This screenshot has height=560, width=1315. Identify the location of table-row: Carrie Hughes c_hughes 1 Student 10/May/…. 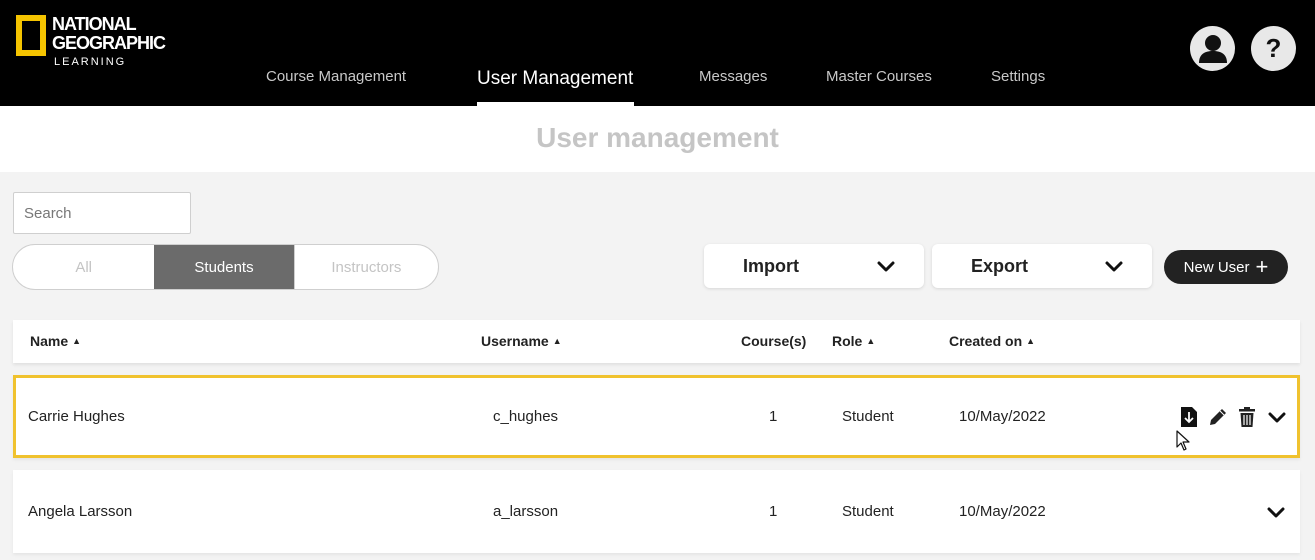
(656, 416).